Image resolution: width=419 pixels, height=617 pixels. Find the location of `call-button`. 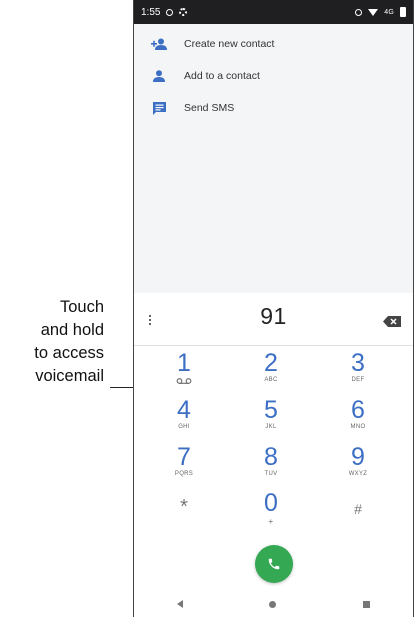

call-button is located at coordinates (274, 564).